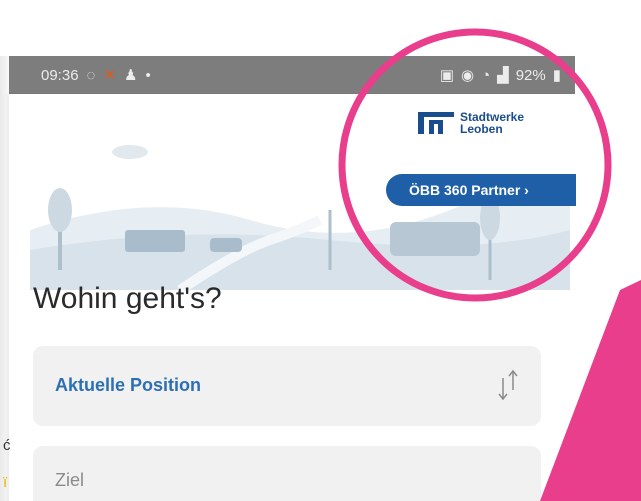 Image resolution: width=641 pixels, height=501 pixels. What do you see at coordinates (287, 473) in the screenshot?
I see `destination-field: Ziel` at bounding box center [287, 473].